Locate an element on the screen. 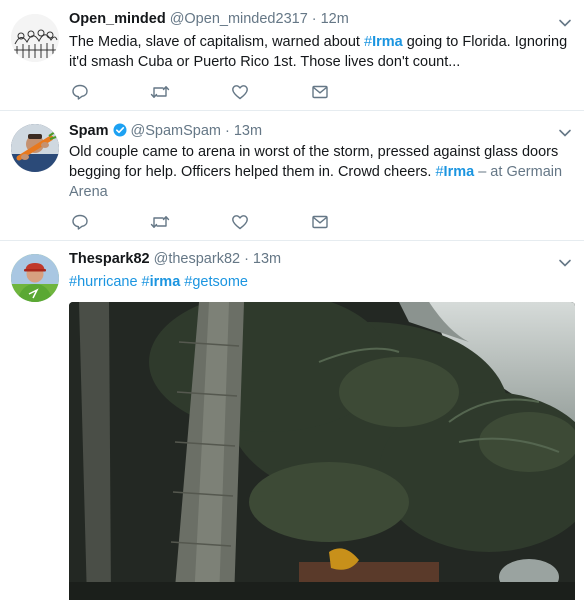 This screenshot has width=584, height=600. user-handle: @SpamSpam is located at coordinates (176, 131).